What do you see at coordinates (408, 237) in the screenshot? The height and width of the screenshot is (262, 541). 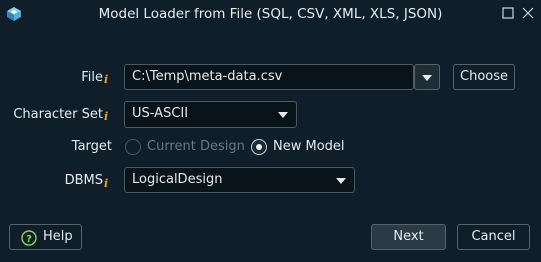 I see `next-button: Next` at bounding box center [408, 237].